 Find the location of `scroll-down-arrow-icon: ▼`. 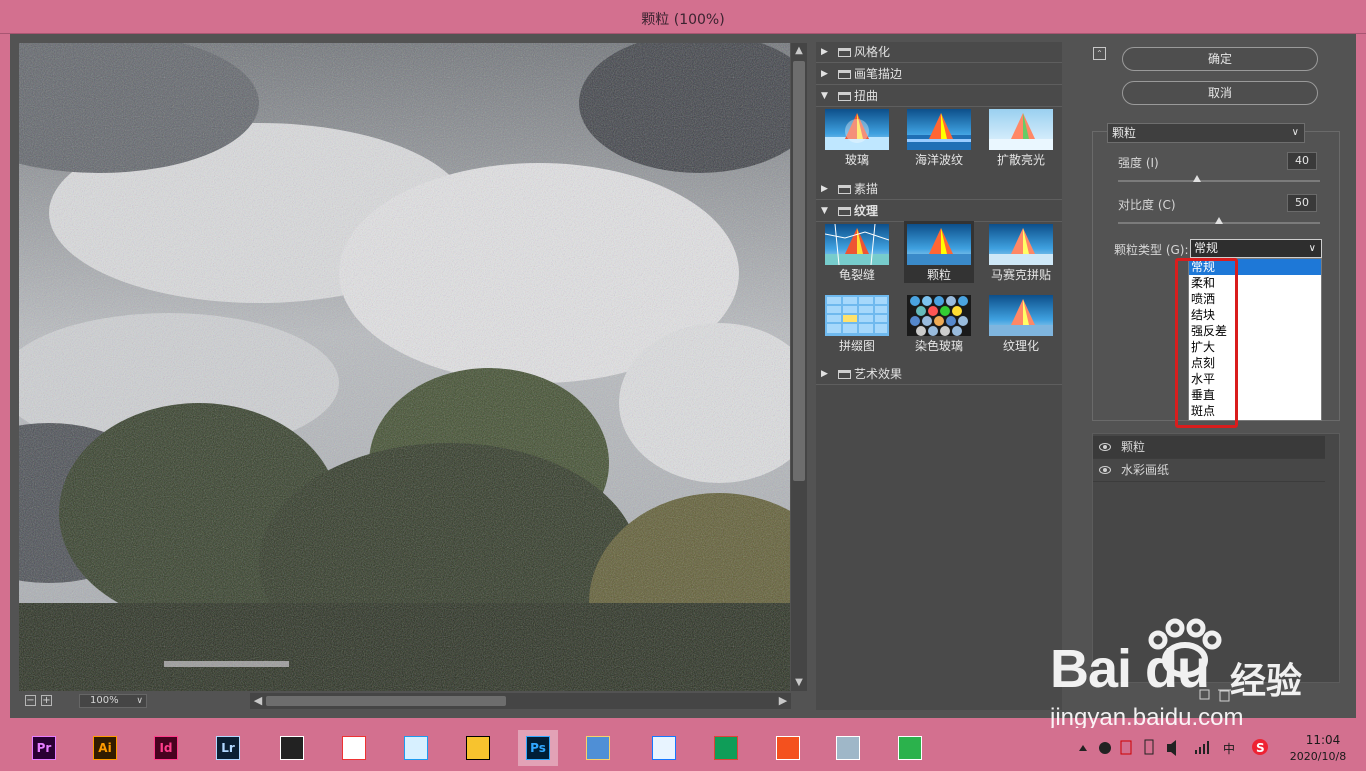

scroll-down-arrow-icon: ▼ is located at coordinates (799, 683).